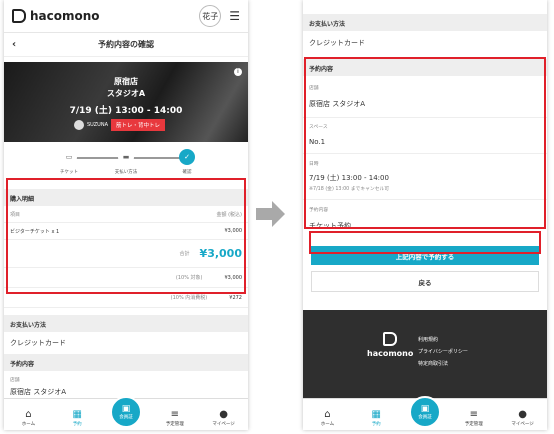 Image resolution: width=554 pixels, height=434 pixels. What do you see at coordinates (443, 340) in the screenshot?
I see `terms-link: 利用規約` at bounding box center [443, 340].